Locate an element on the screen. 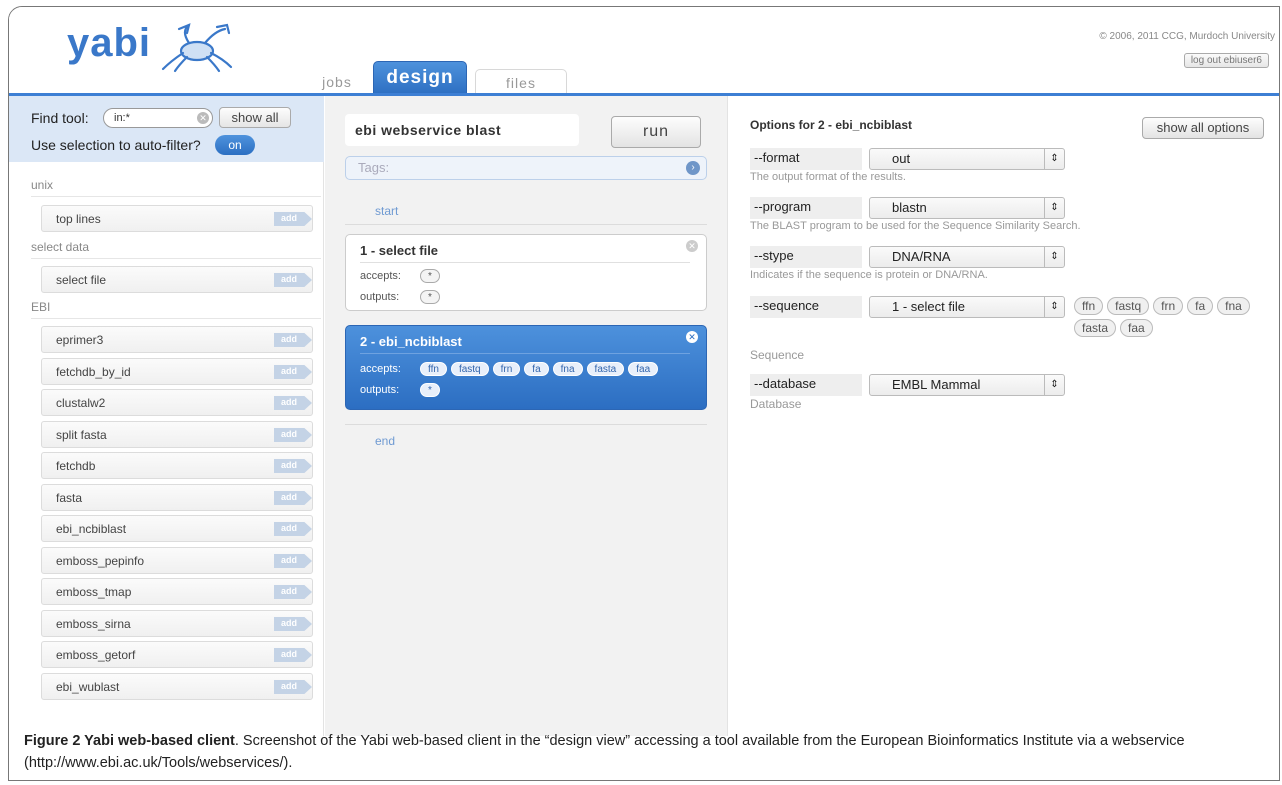  arrow-right-icon: › is located at coordinates (693, 168).